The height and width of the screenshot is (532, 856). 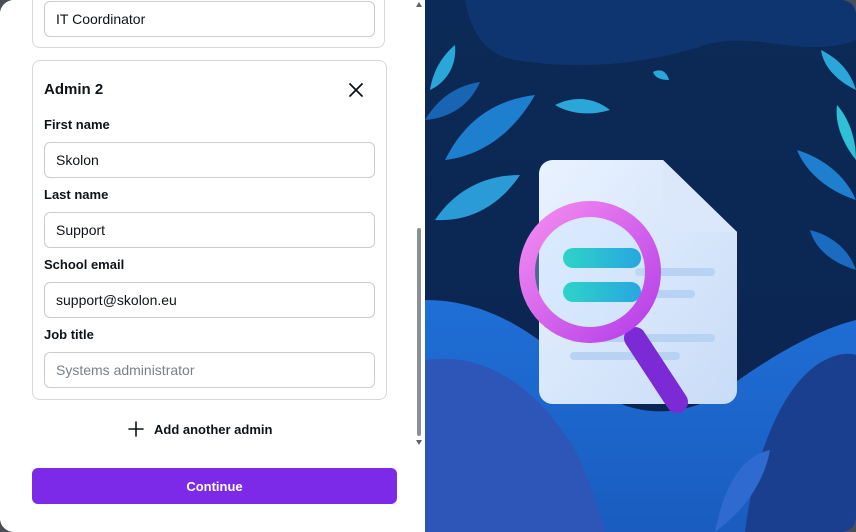 What do you see at coordinates (209, 160) in the screenshot?
I see `first-name-input` at bounding box center [209, 160].